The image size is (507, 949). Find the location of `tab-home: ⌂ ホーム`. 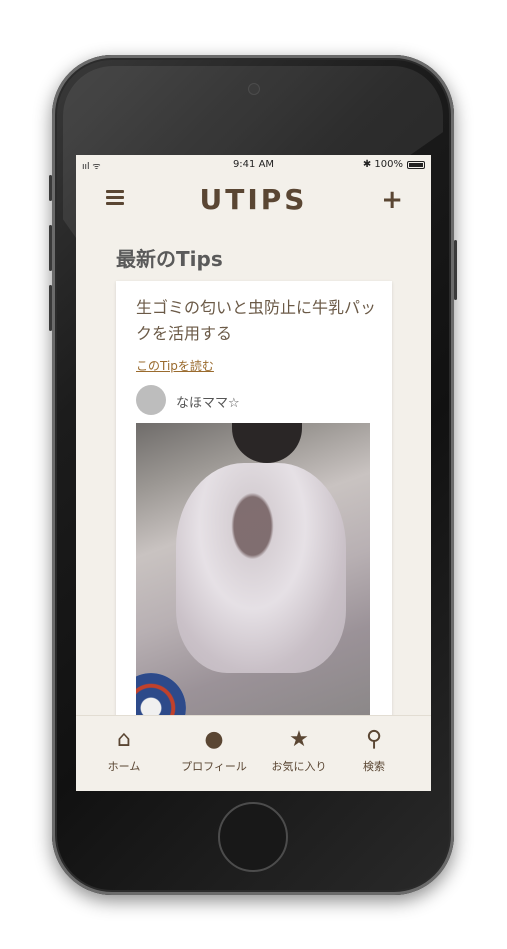

tab-home: ⌂ ホーム is located at coordinates (124, 750).